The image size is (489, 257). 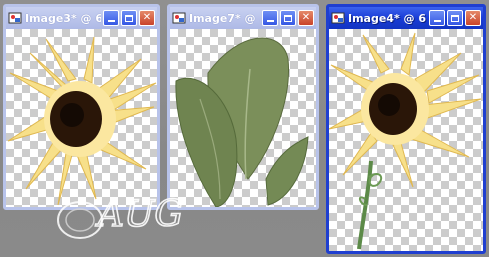 I want to click on watermark-text: AUG, so click(x=139, y=214).